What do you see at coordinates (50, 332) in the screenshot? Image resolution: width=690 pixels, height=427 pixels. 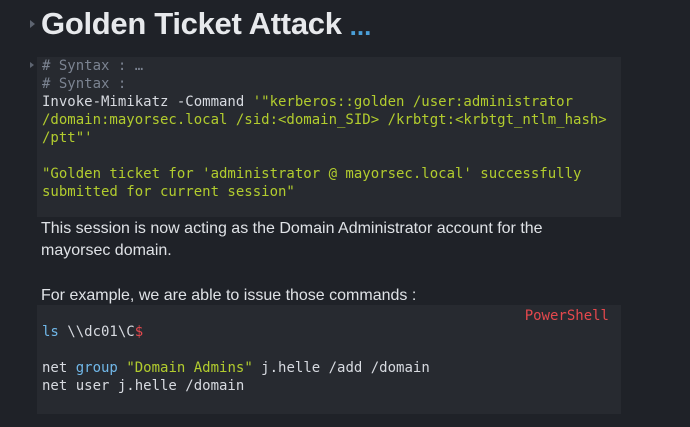 I see `code-keyword: ls` at bounding box center [50, 332].